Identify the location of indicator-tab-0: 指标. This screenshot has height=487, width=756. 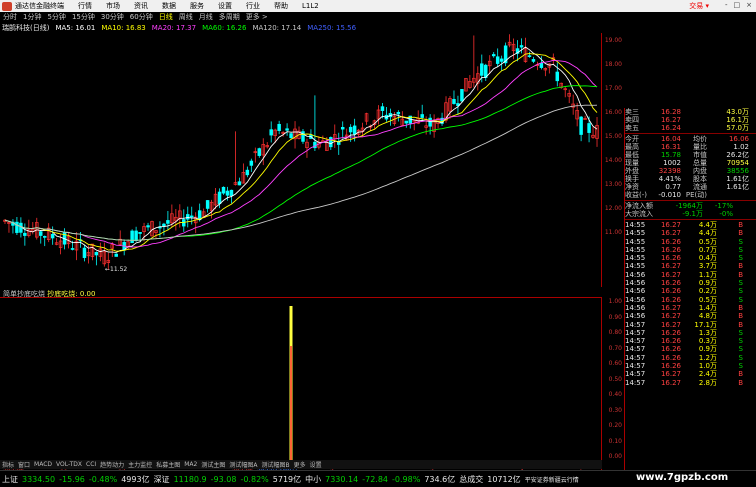
(8, 464).